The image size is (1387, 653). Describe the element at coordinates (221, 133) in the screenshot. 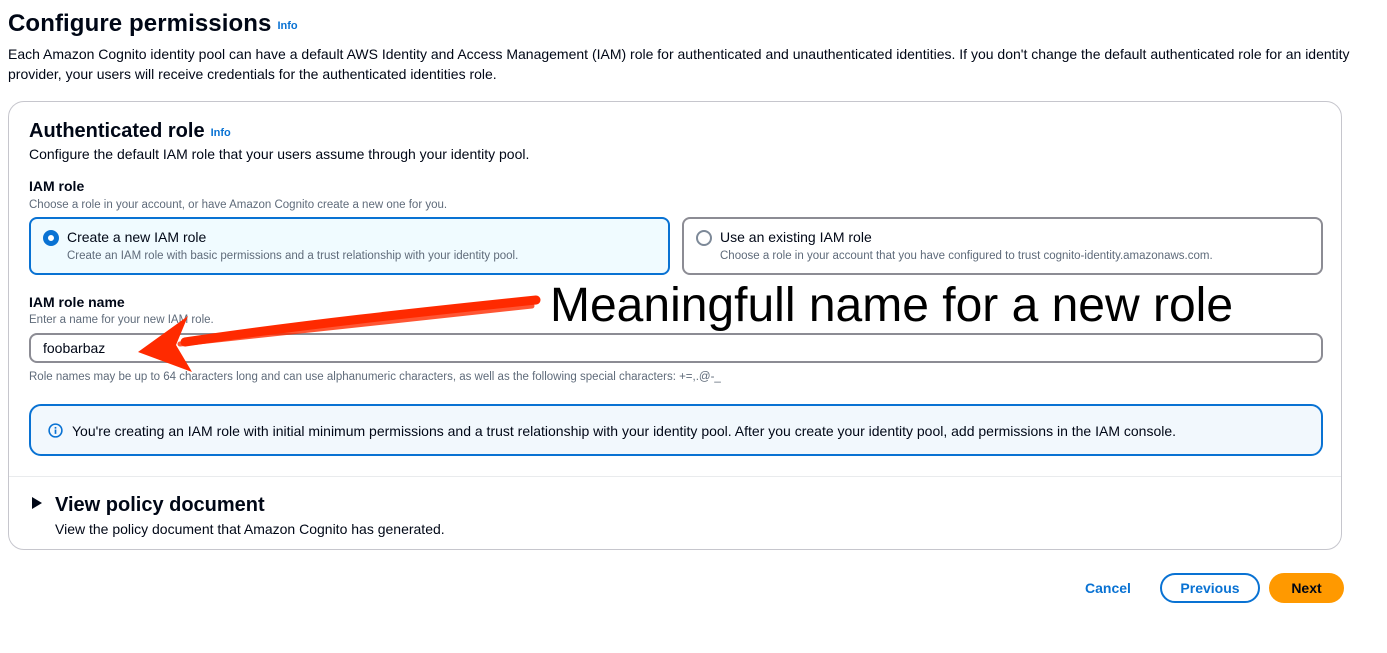

I see `section-info-link: Info` at that location.